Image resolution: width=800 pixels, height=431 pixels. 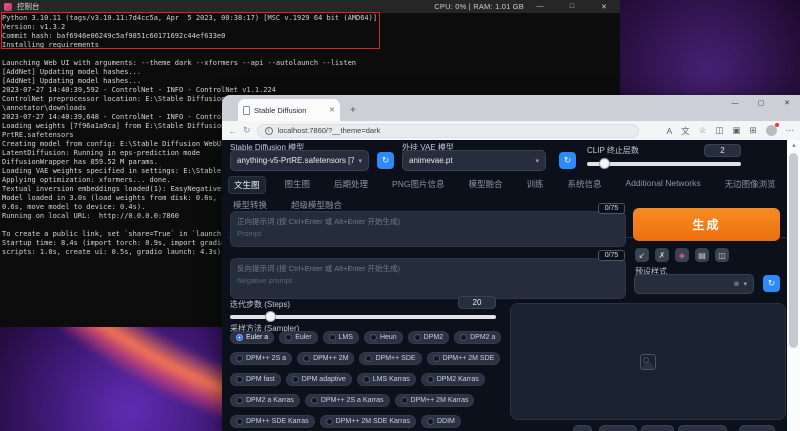 I want to click on clear-prompt-button: ✗, so click(x=662, y=255).